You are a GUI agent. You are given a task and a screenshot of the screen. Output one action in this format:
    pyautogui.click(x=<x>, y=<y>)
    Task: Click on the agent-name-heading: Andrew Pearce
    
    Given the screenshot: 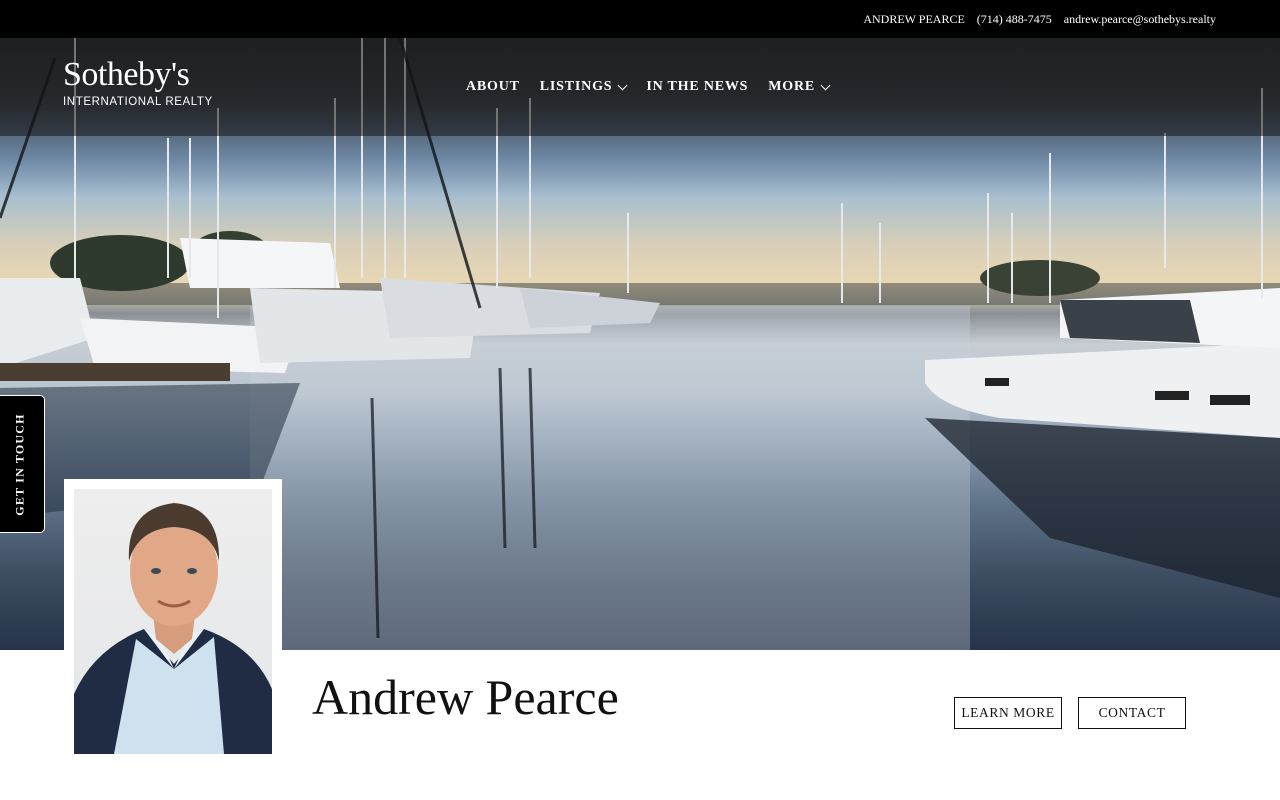 What is the action you would take?
    pyautogui.click(x=465, y=697)
    